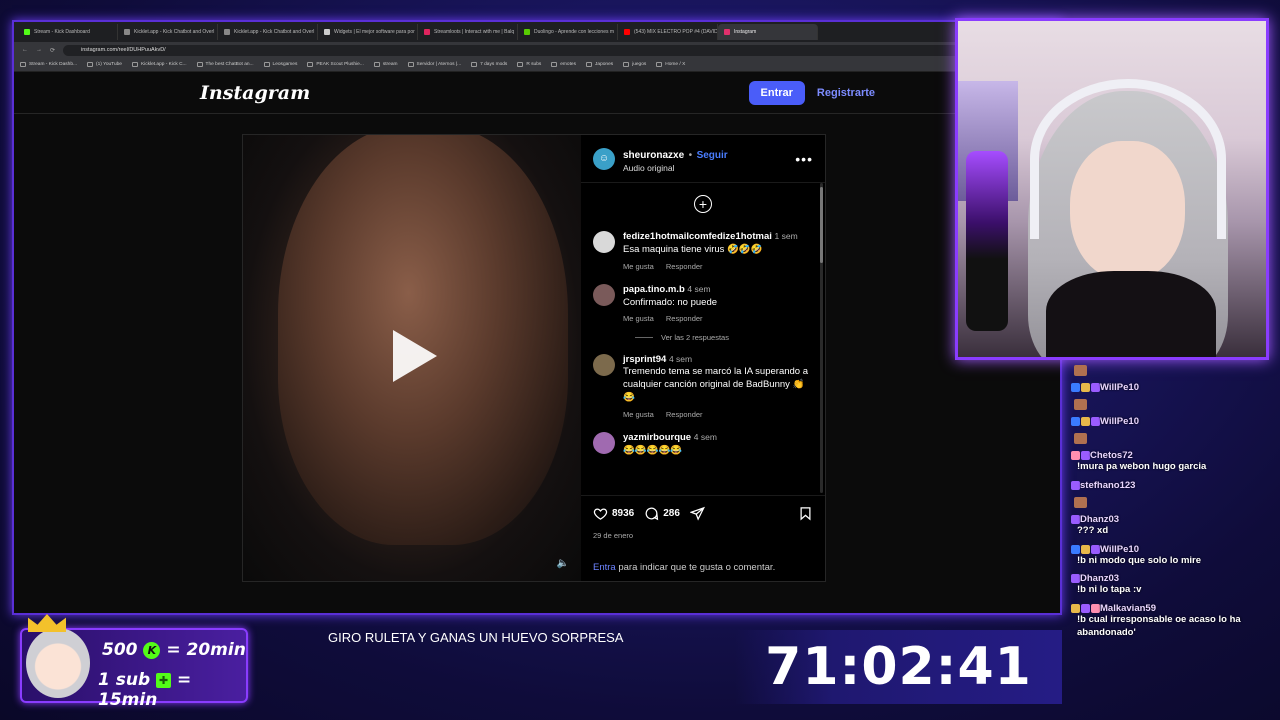 The image size is (1280, 720). Describe the element at coordinates (846, 93) in the screenshot. I see `register-link: Registrarte` at that location.